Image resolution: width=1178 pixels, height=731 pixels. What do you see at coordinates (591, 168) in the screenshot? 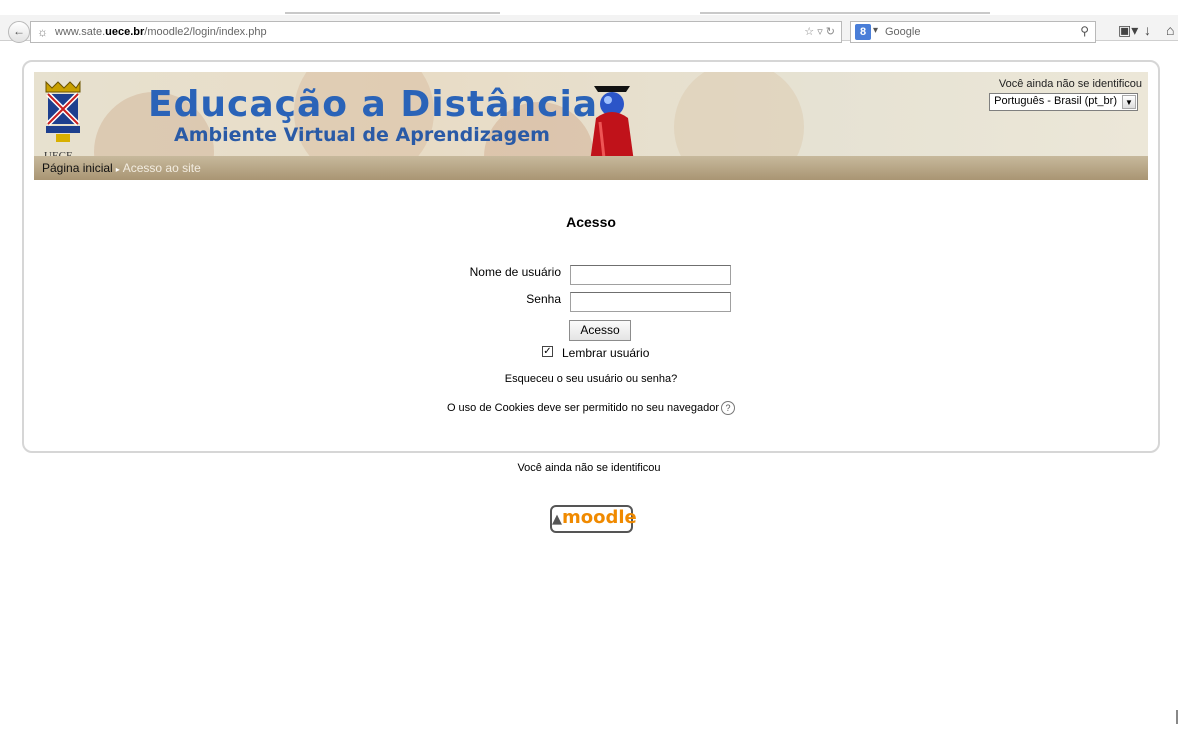
I see `breadcrumb: Página inicial ▸ Acesso ao site` at bounding box center [591, 168].